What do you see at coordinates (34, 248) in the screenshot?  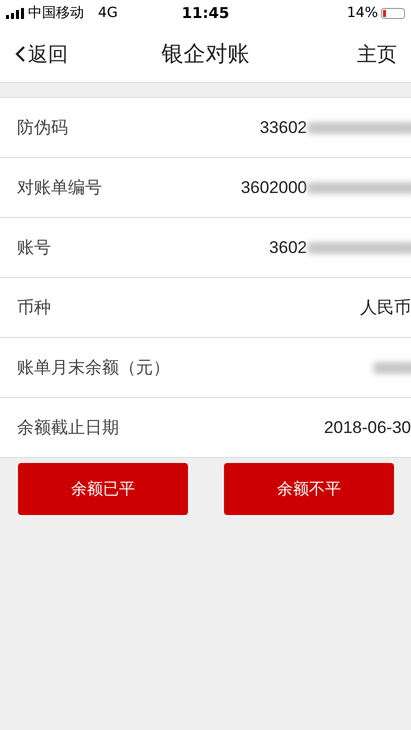 I see `field-label: 账号` at bounding box center [34, 248].